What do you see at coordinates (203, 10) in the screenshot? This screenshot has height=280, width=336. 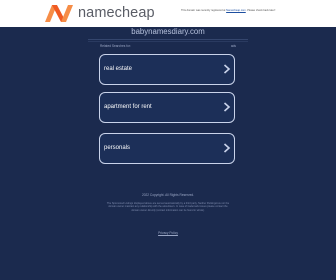 I see `notice-text-before: This domain was recently registered at` at bounding box center [203, 10].